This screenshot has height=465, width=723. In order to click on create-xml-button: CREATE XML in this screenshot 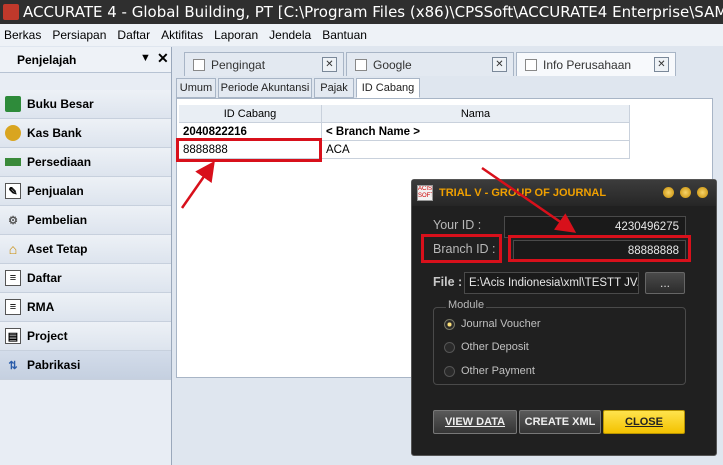, I will do `click(560, 422)`.